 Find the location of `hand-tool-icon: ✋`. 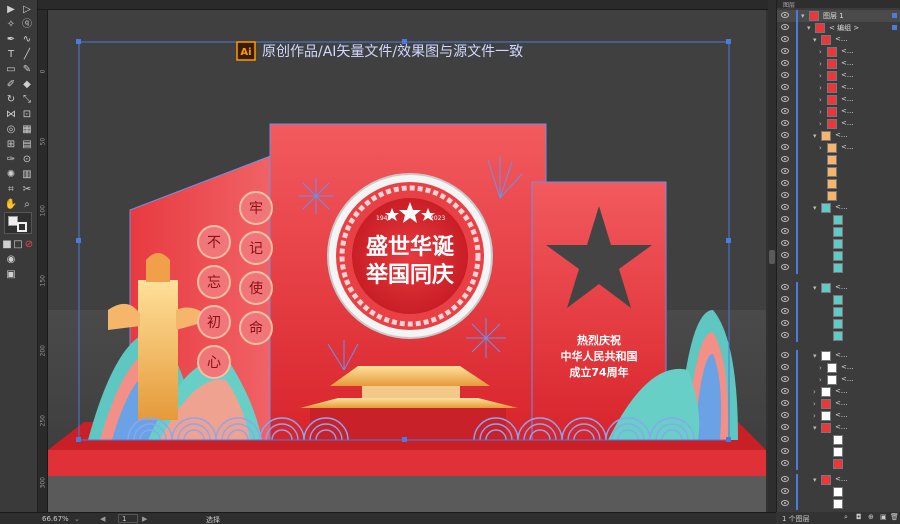

hand-tool-icon: ✋ is located at coordinates (11, 205).